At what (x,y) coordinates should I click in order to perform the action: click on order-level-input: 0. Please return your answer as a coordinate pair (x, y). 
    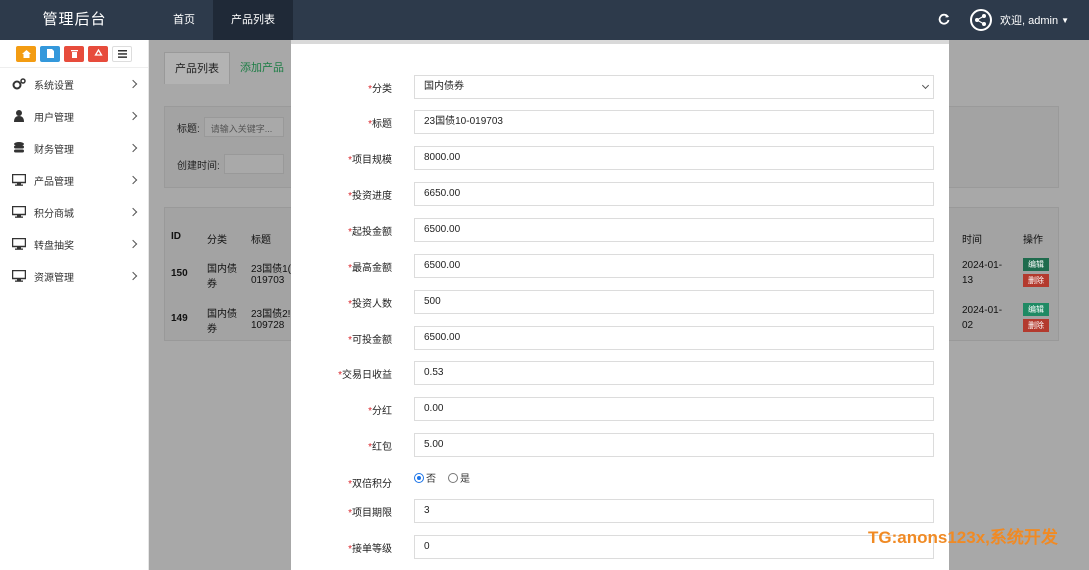
    Looking at the image, I should click on (674, 547).